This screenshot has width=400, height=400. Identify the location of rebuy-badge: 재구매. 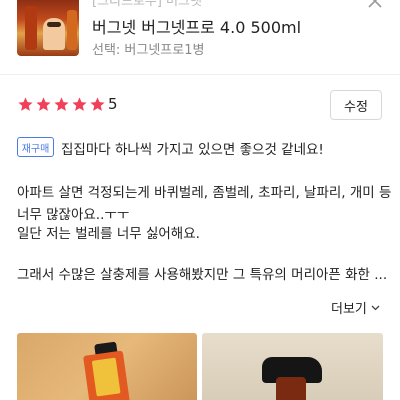
(35, 147).